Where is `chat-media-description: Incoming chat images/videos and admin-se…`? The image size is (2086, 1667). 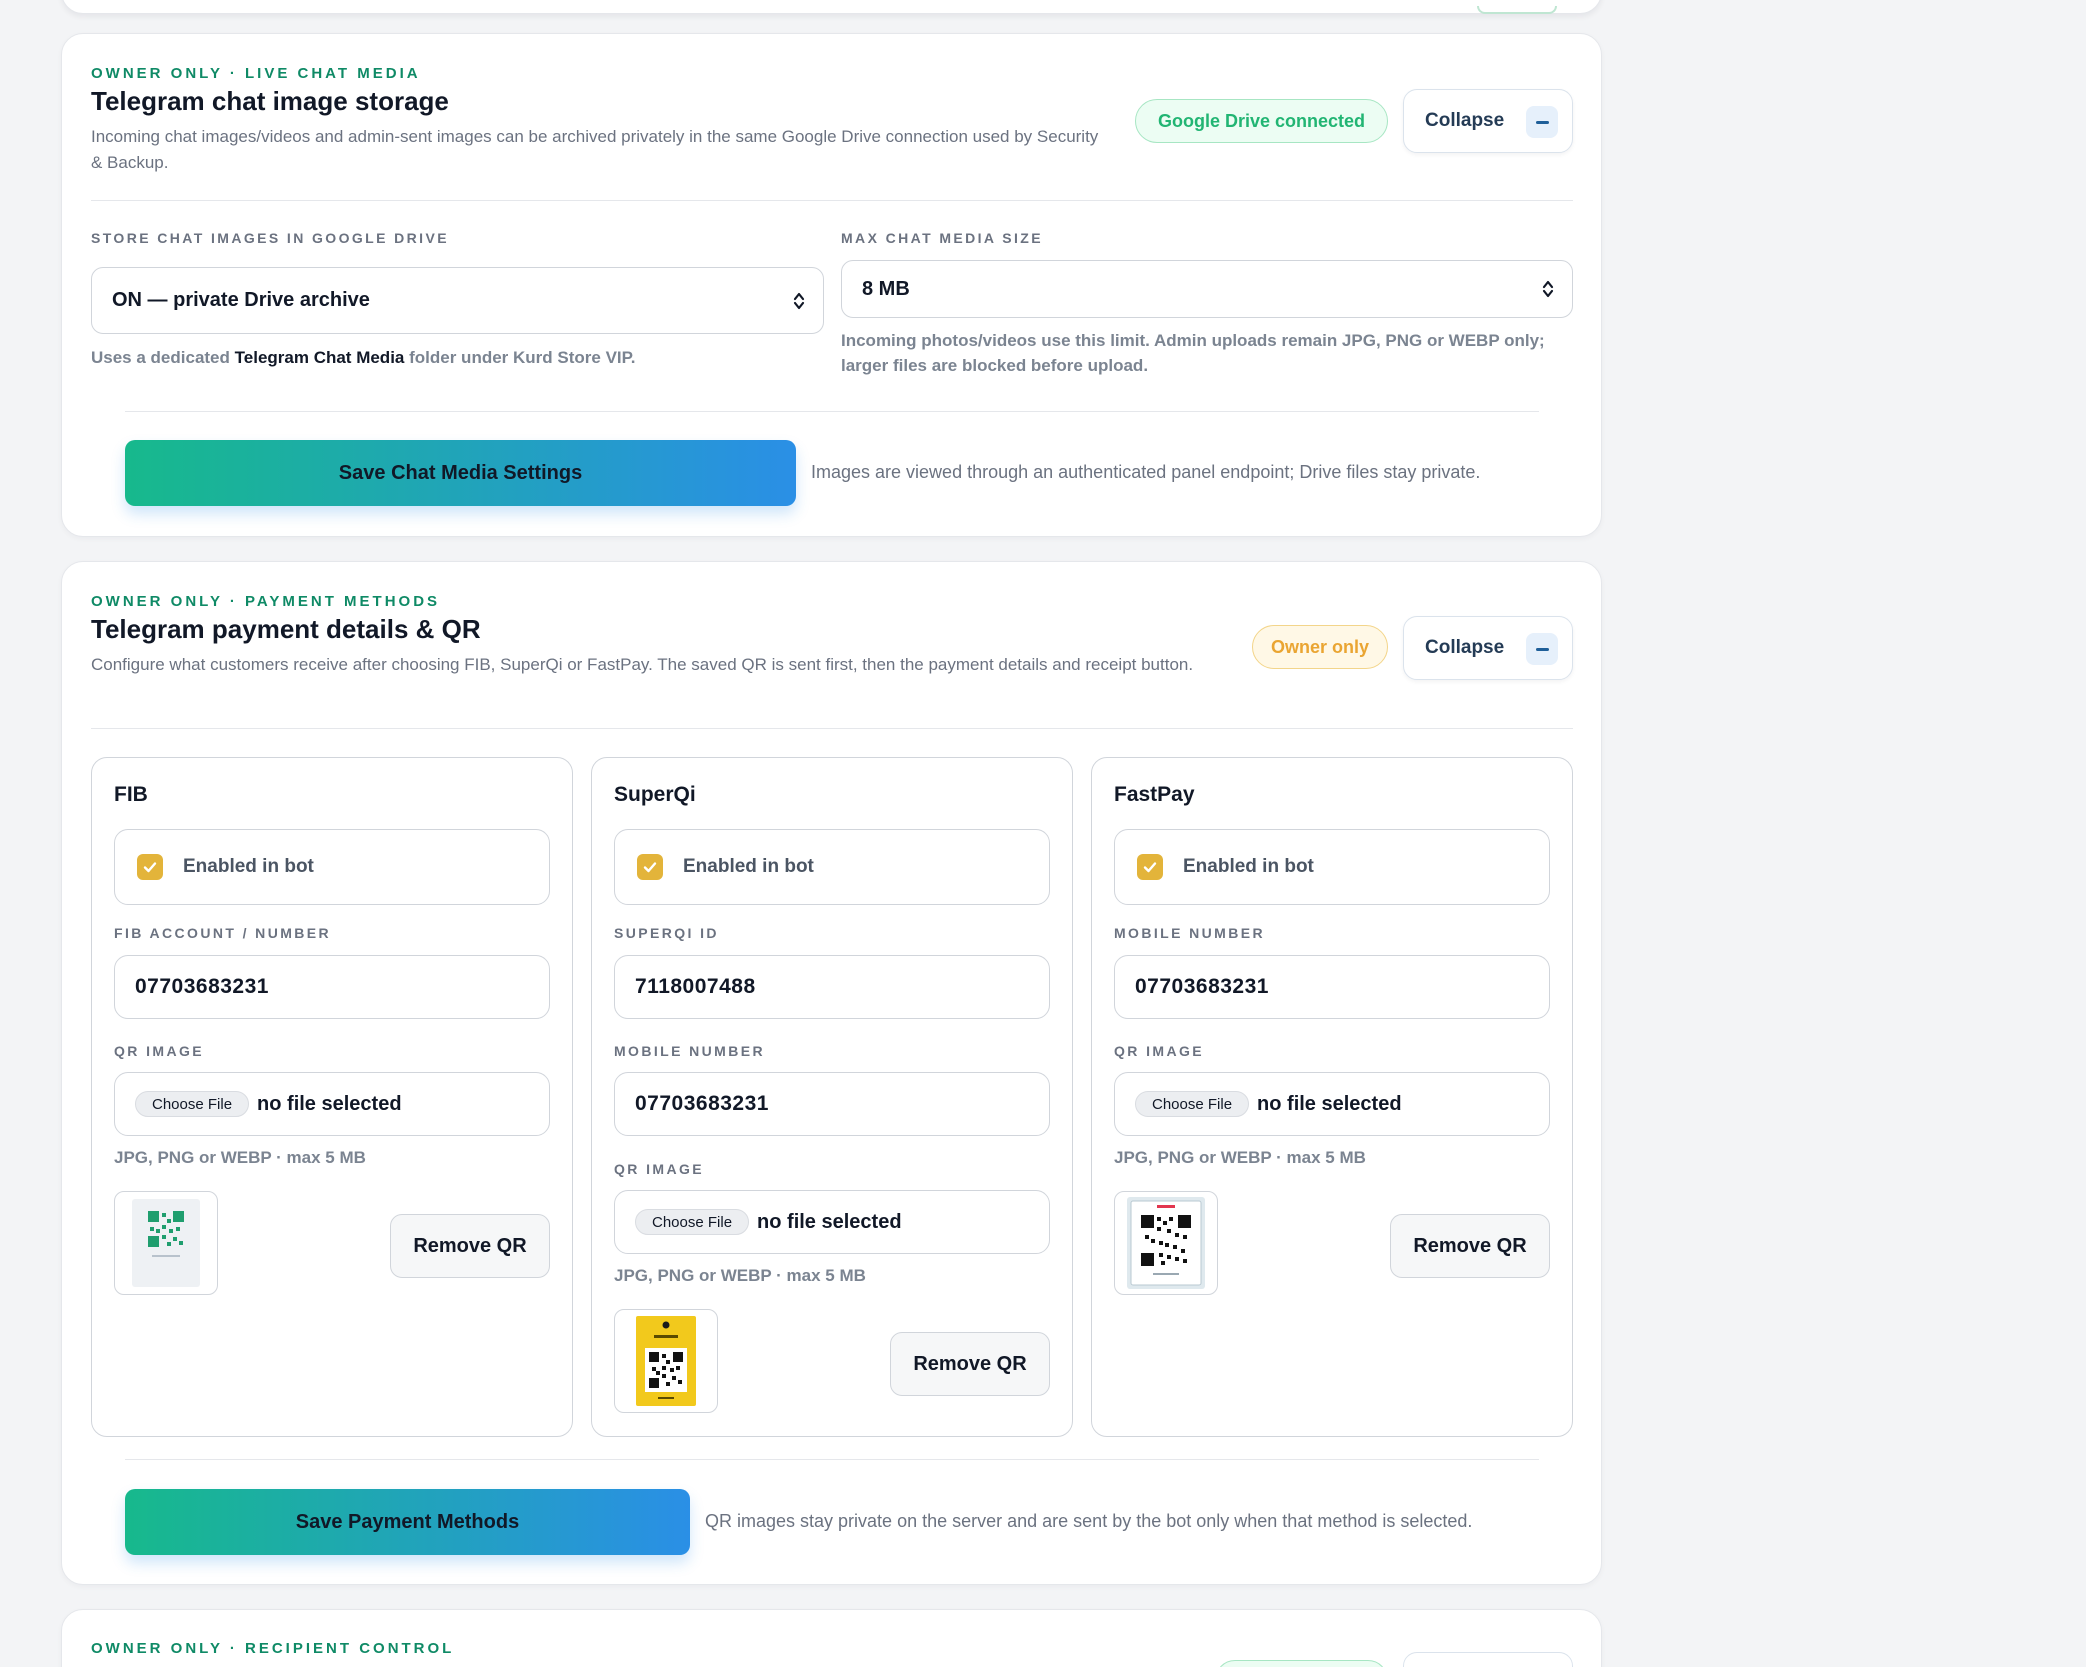
chat-media-description: Incoming chat images/videos and admin-se… is located at coordinates (595, 149).